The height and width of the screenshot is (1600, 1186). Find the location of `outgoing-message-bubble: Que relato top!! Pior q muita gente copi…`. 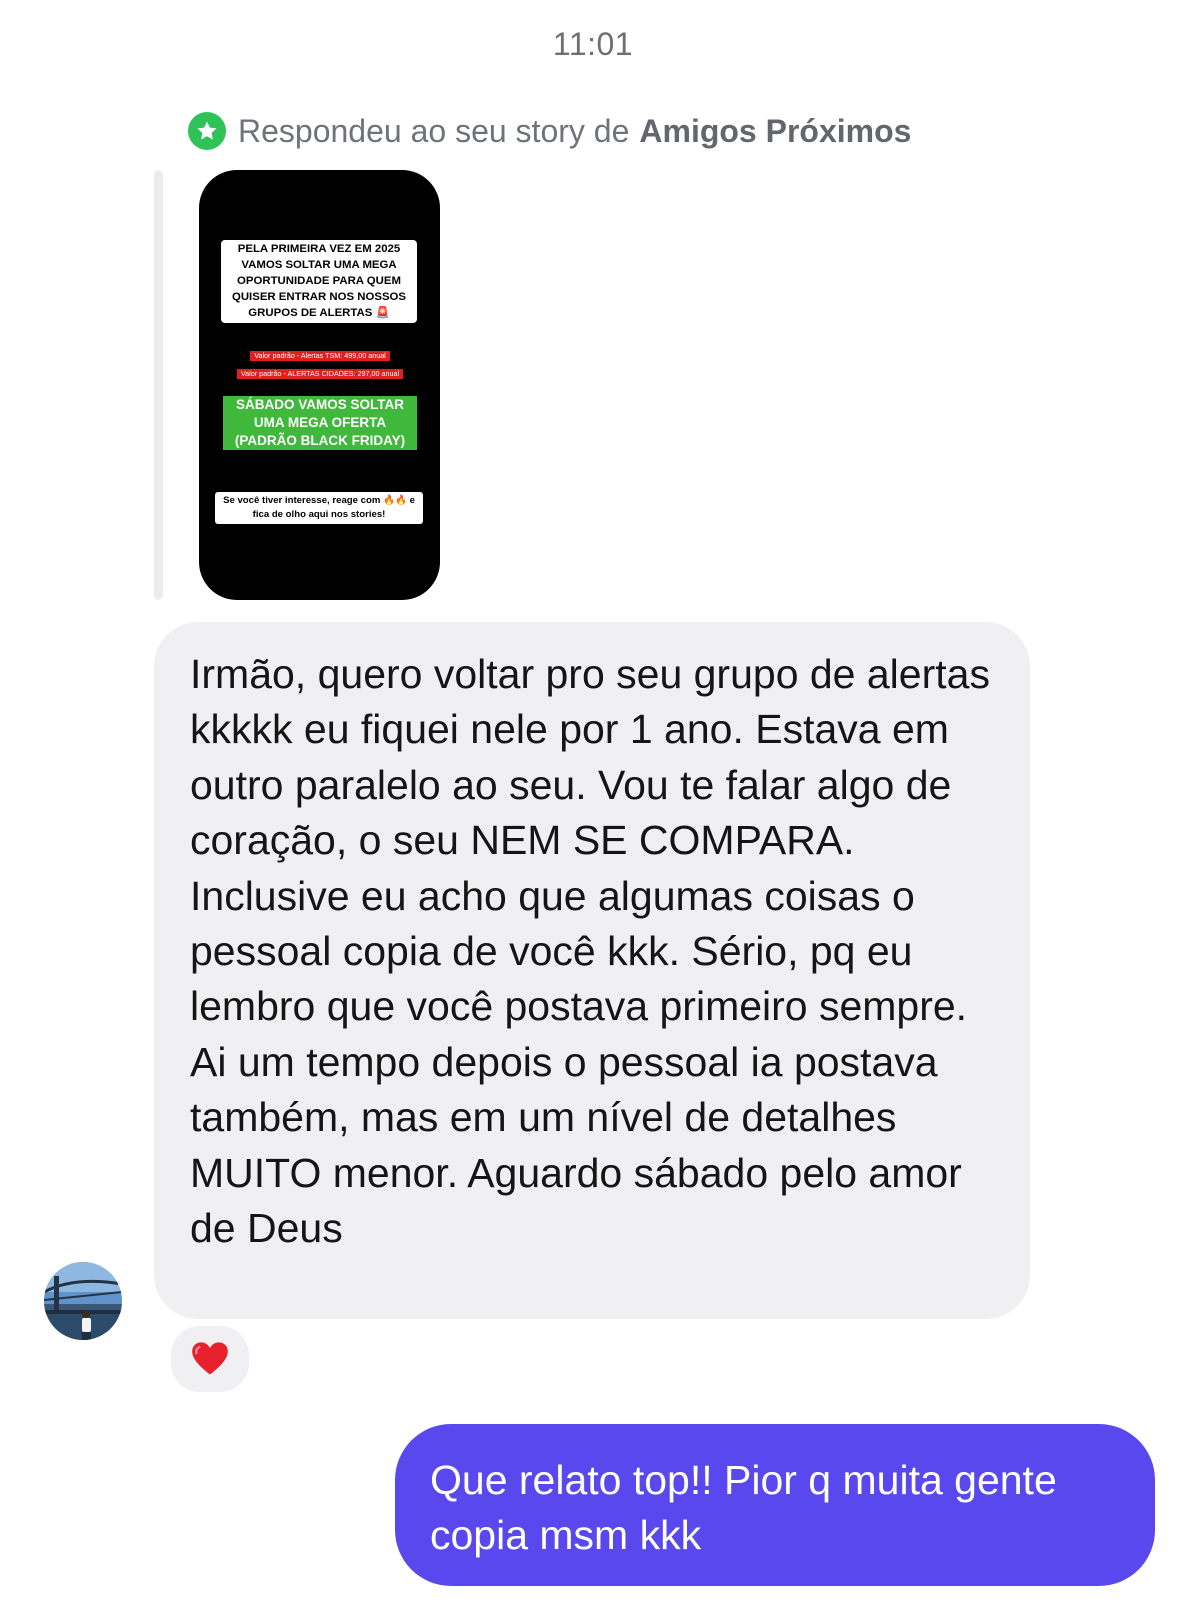

outgoing-message-bubble: Que relato top!! Pior q muita gente copi… is located at coordinates (775, 1505).